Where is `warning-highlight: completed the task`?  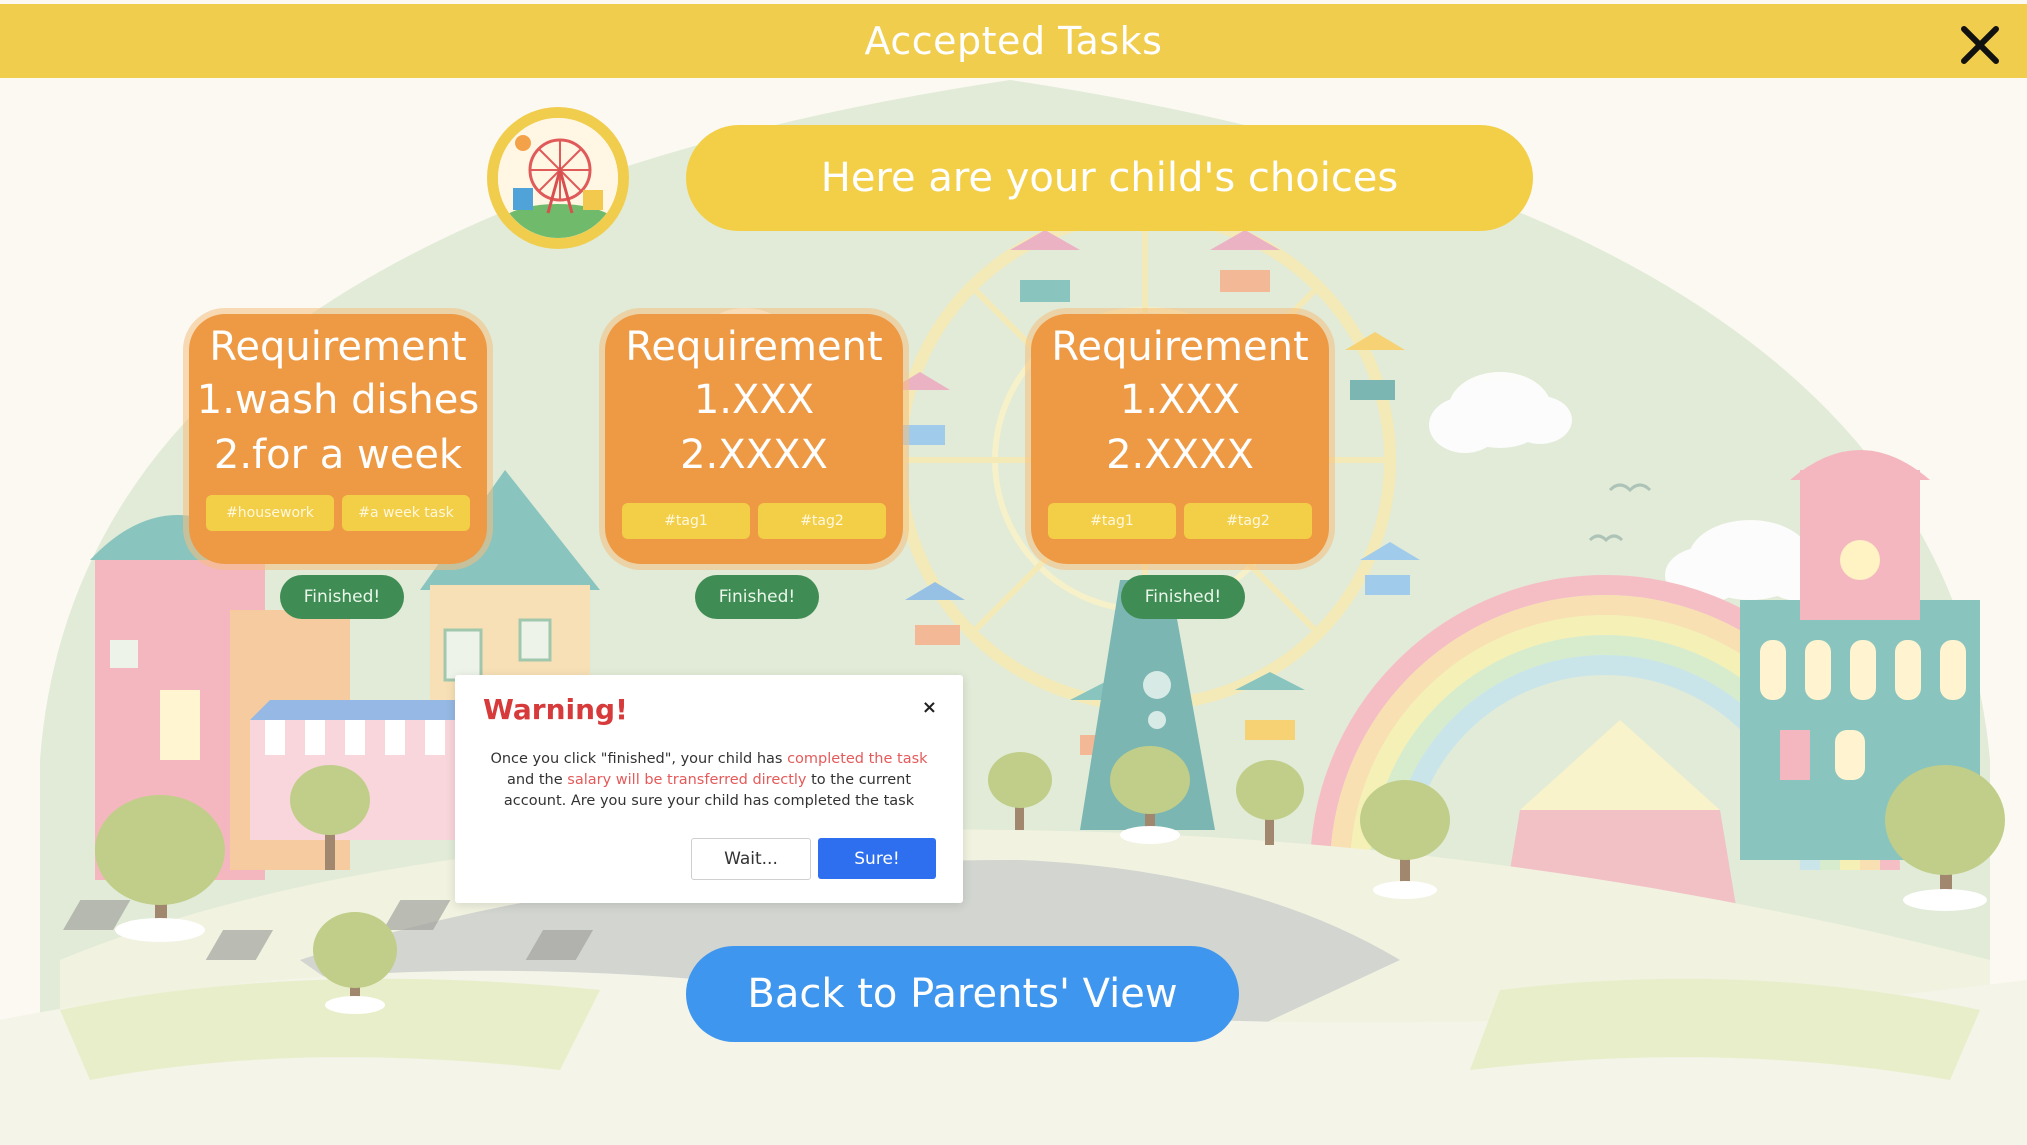 warning-highlight: completed the task is located at coordinates (857, 759).